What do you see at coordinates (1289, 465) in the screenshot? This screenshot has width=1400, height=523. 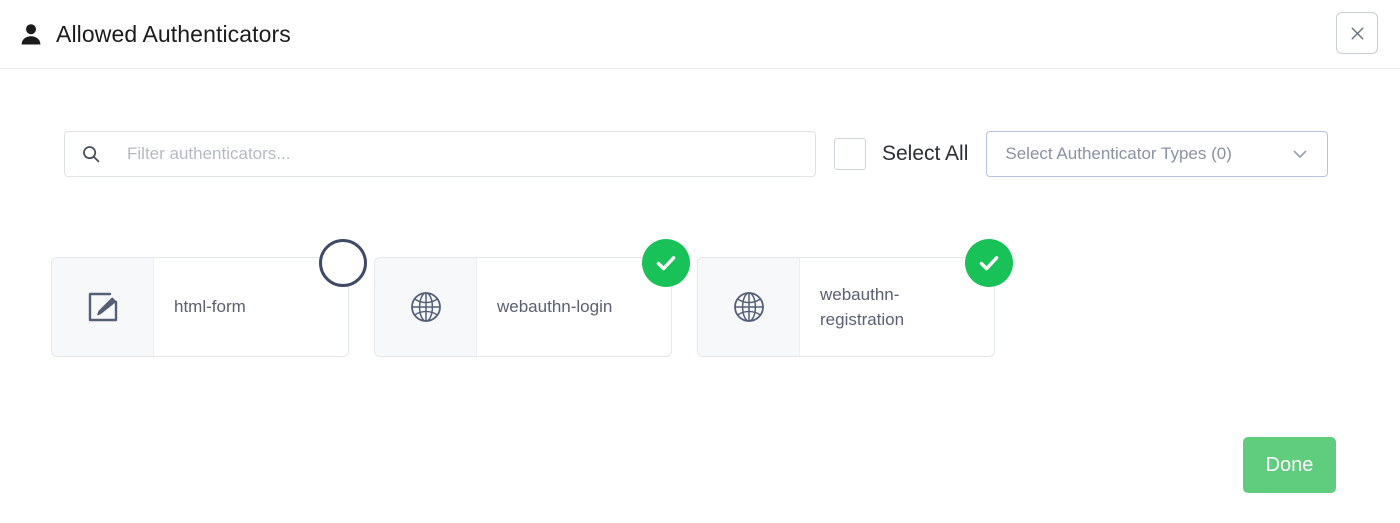 I see `done-button: Done` at bounding box center [1289, 465].